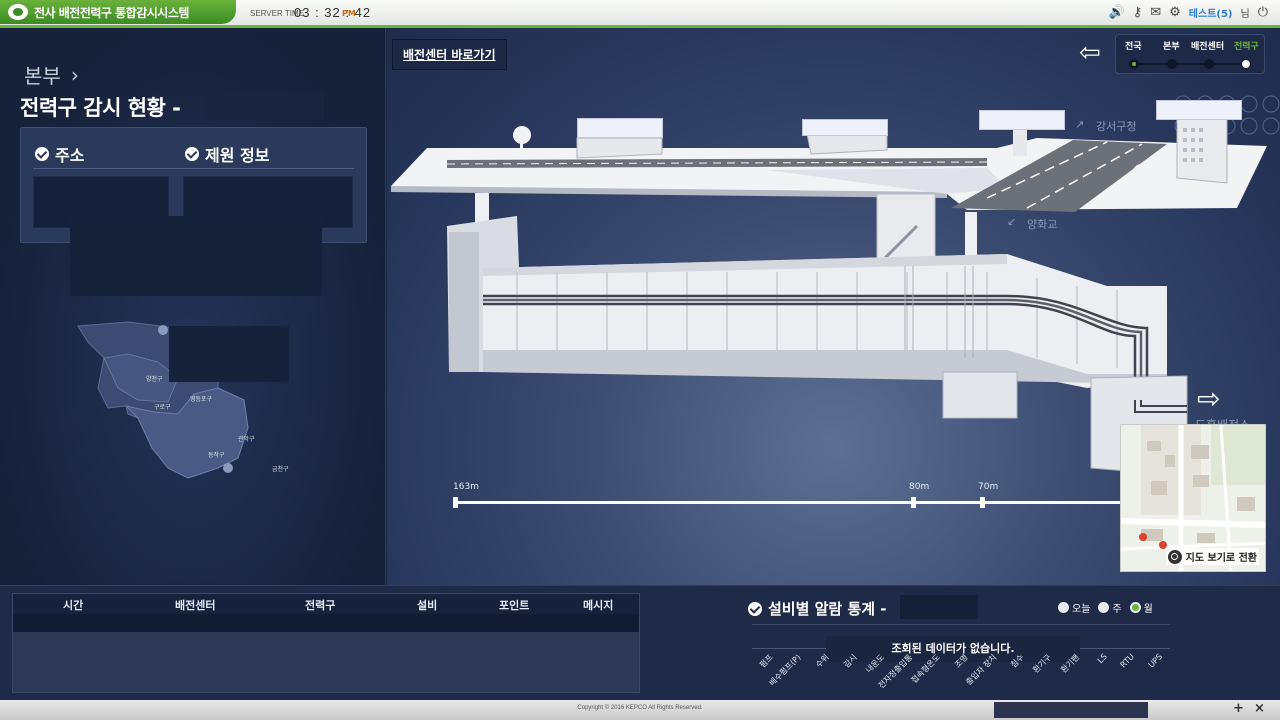  I want to click on close-icon: ×, so click(1259, 708).